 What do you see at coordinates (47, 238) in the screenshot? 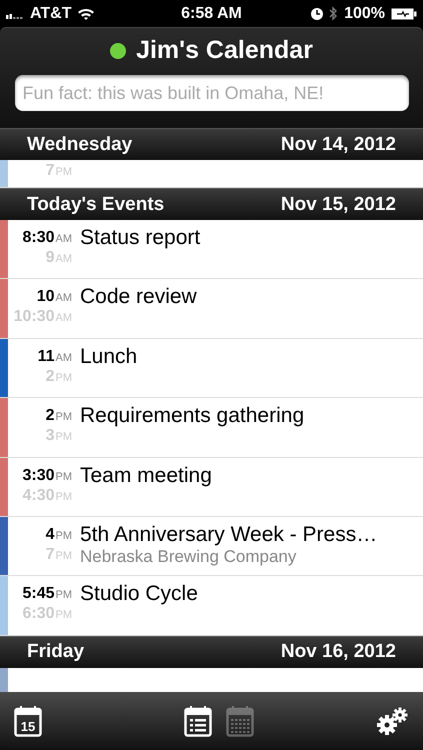
I see `start-time: 8:30AM` at bounding box center [47, 238].